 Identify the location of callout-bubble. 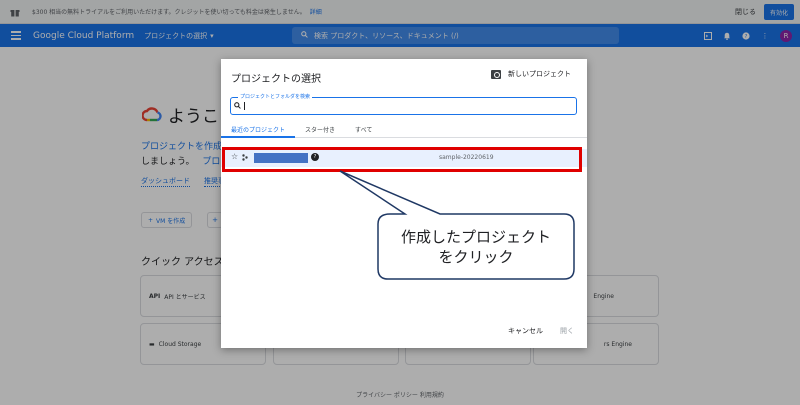
(457, 225).